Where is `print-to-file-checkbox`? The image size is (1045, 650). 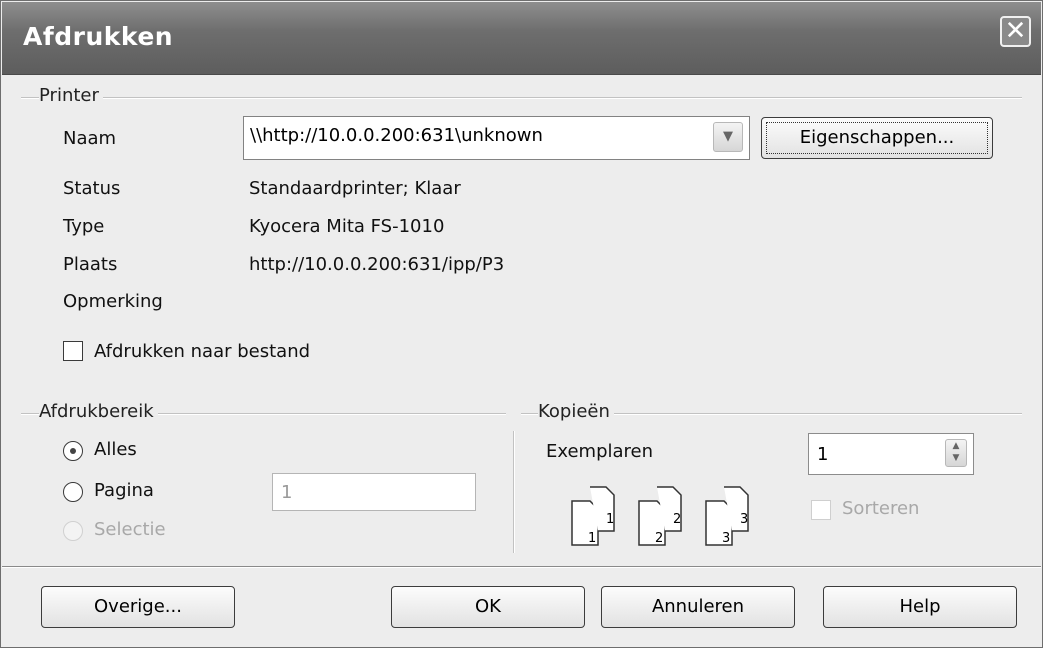
print-to-file-checkbox is located at coordinates (73, 351).